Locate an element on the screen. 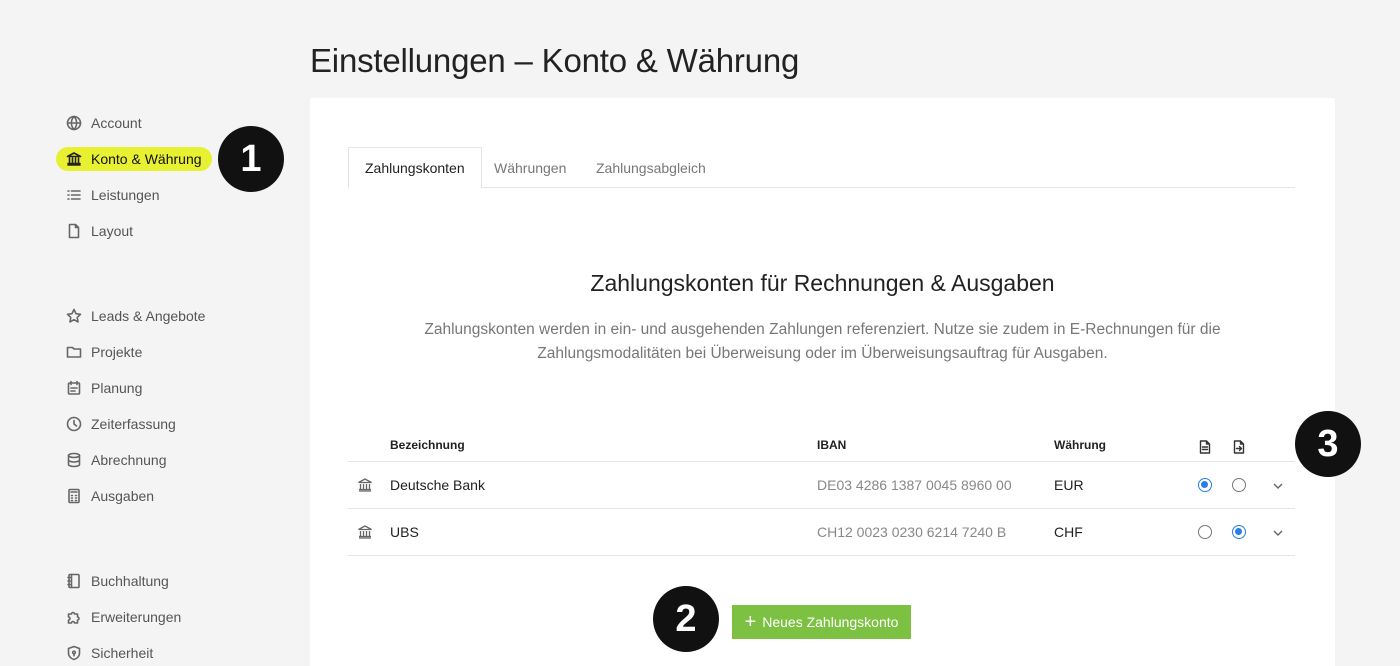 This screenshot has width=1400, height=666. sidebar-item-zeiterfassung: Zeiterfassung is located at coordinates (121, 424).